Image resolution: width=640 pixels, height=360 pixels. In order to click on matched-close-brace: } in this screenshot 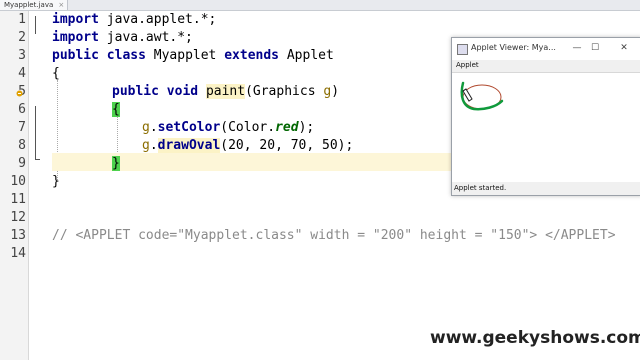, I will do `click(116, 163)`.